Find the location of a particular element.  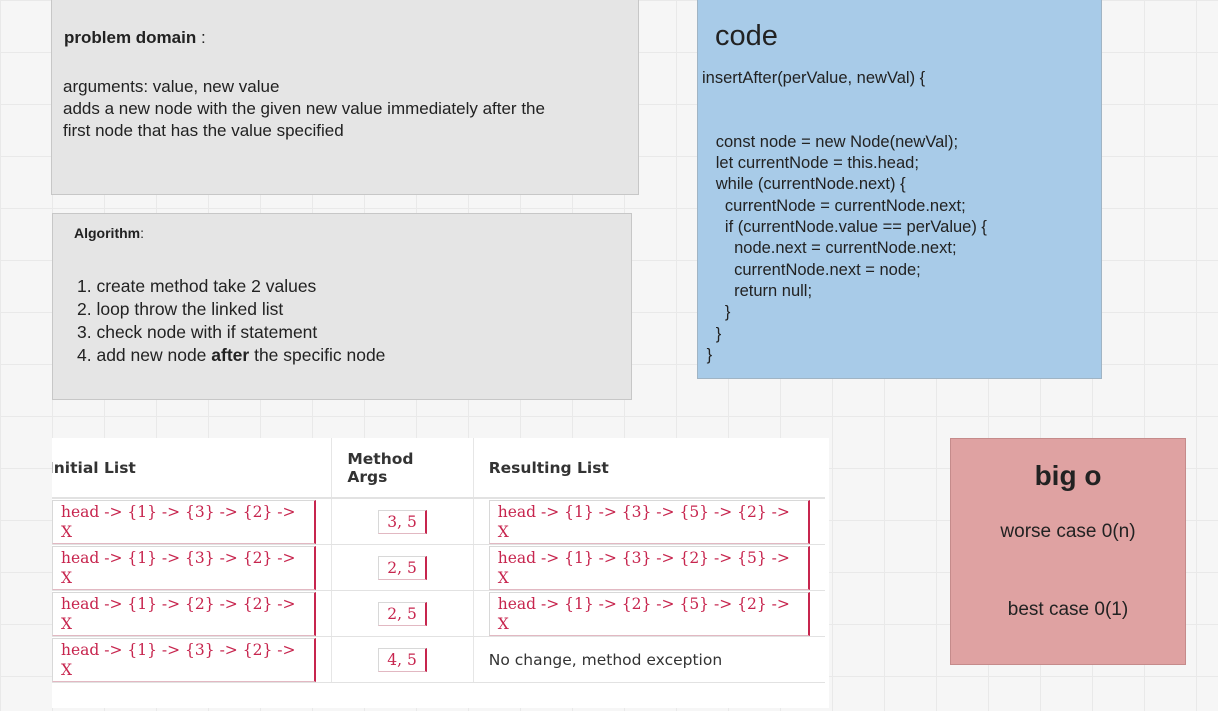

method-args-cell: 4, 5 is located at coordinates (402, 659).